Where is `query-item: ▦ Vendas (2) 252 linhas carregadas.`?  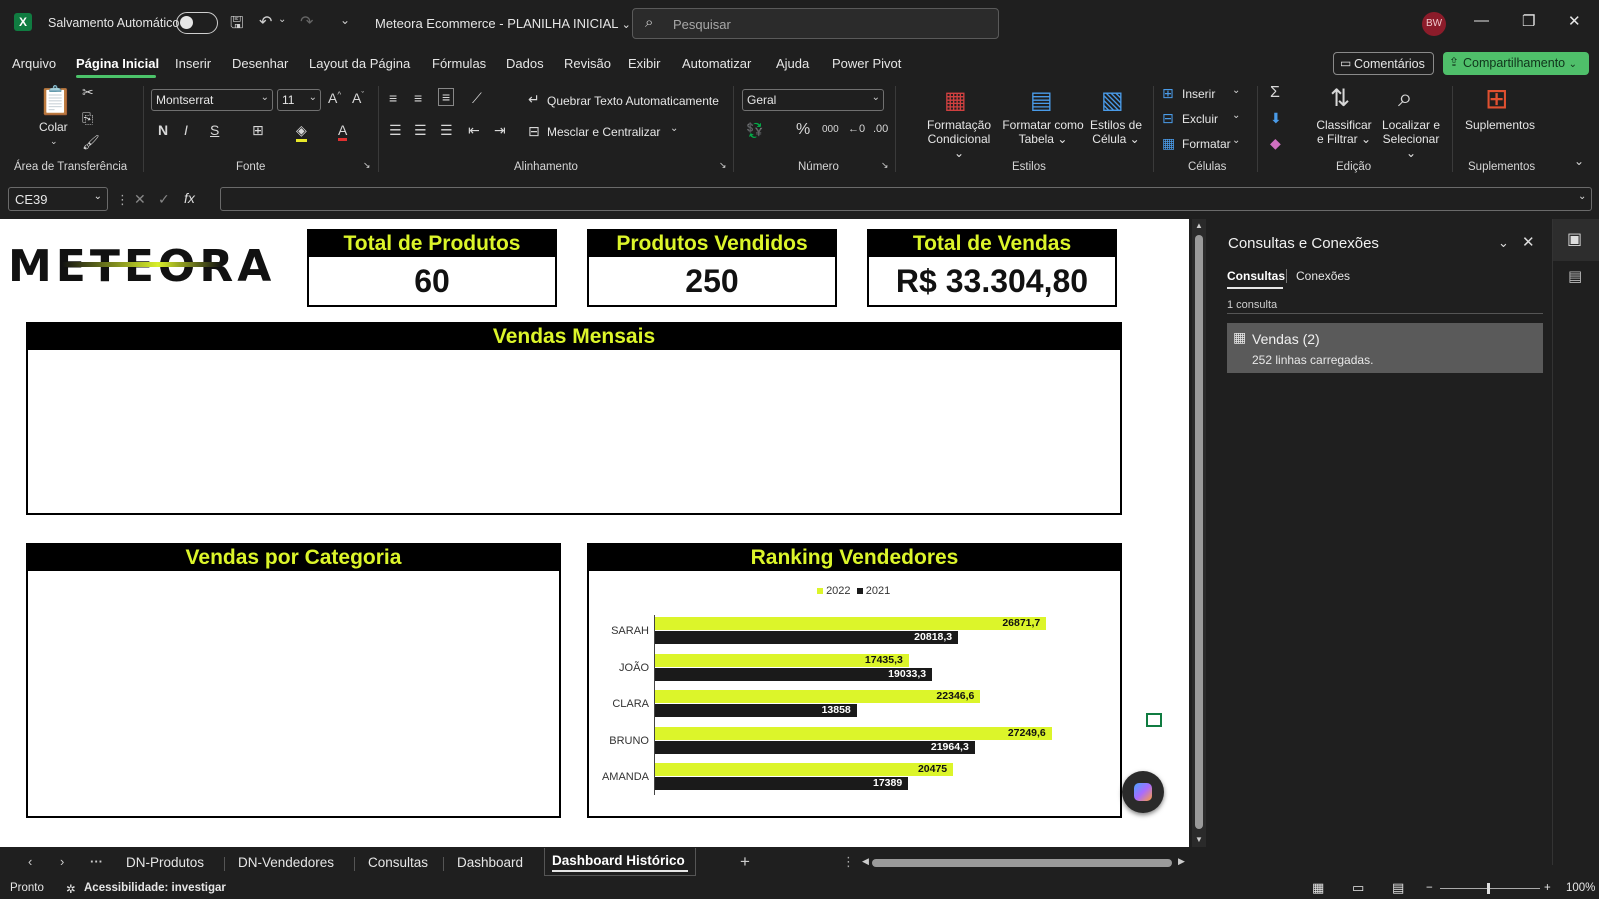
query-item: ▦ Vendas (2) 252 linhas carregadas. is located at coordinates (1385, 348).